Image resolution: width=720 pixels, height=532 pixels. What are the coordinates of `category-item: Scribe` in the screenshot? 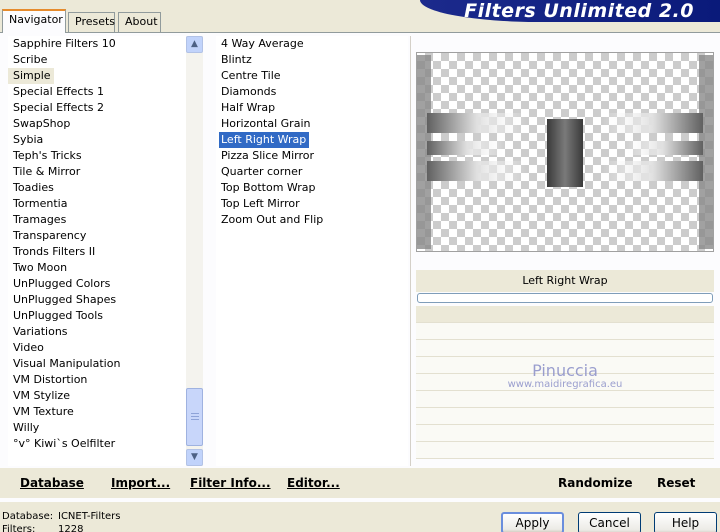 It's located at (98, 60).